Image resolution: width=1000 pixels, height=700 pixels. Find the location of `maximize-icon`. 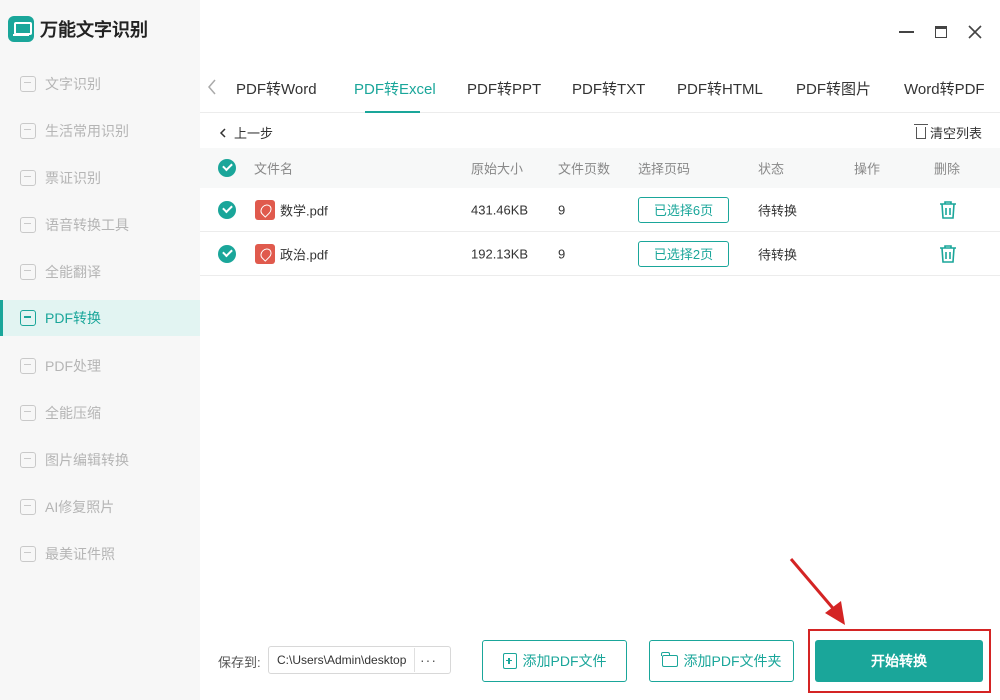

maximize-icon is located at coordinates (941, 32).